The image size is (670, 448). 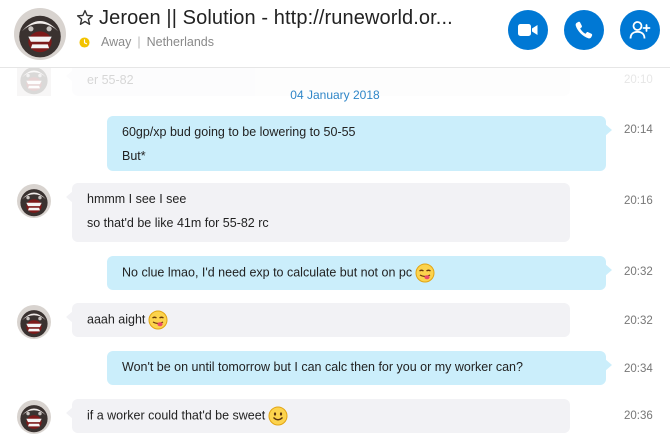 I want to click on phone-icon, so click(x=584, y=30).